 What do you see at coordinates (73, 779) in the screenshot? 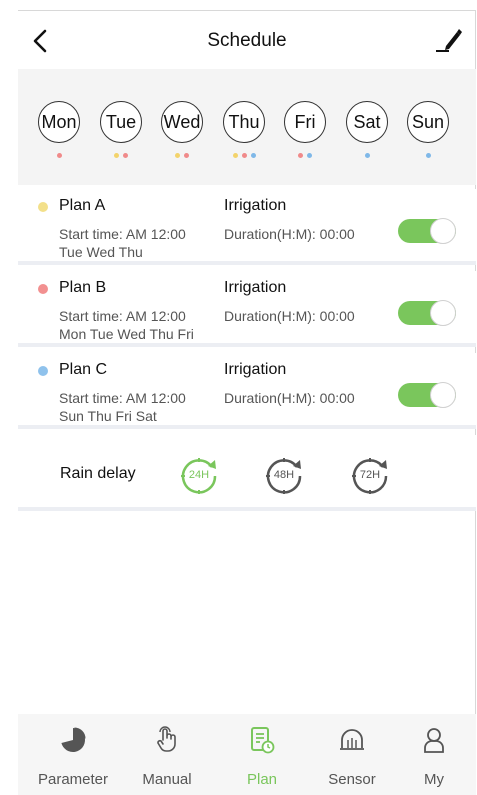
I see `nav-label: Parameter` at bounding box center [73, 779].